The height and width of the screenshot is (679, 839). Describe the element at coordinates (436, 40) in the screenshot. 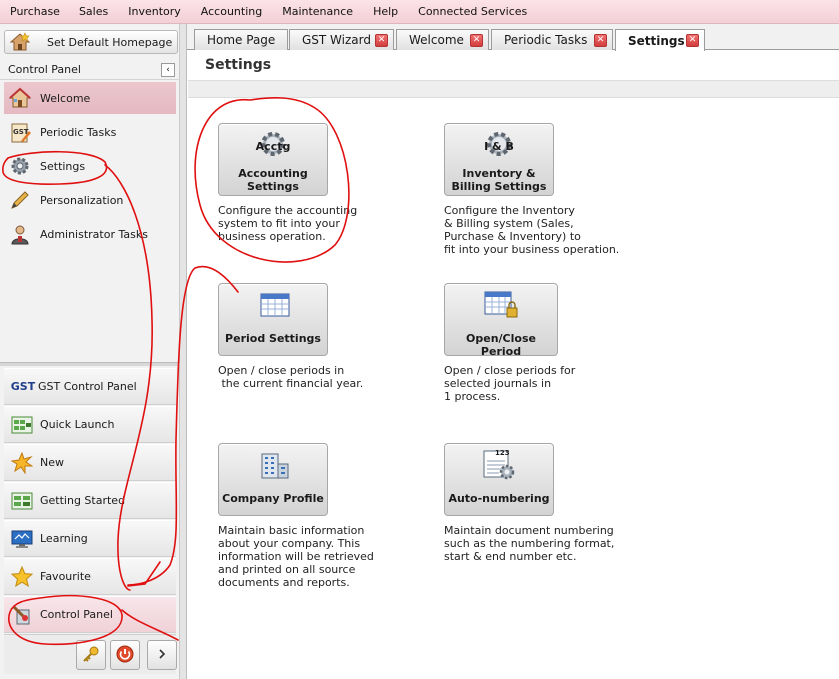

I see `tab-label: Welcome` at that location.